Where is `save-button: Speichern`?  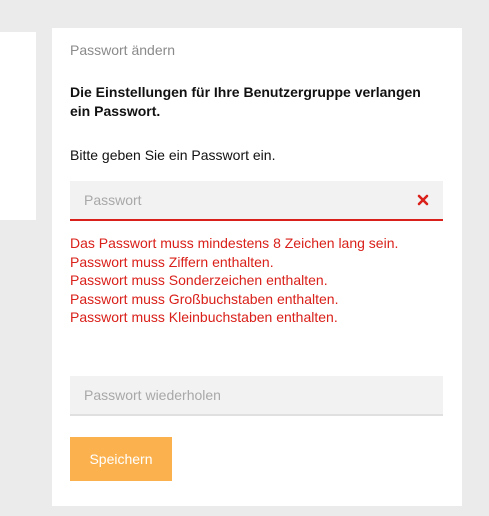 save-button: Speichern is located at coordinates (121, 459).